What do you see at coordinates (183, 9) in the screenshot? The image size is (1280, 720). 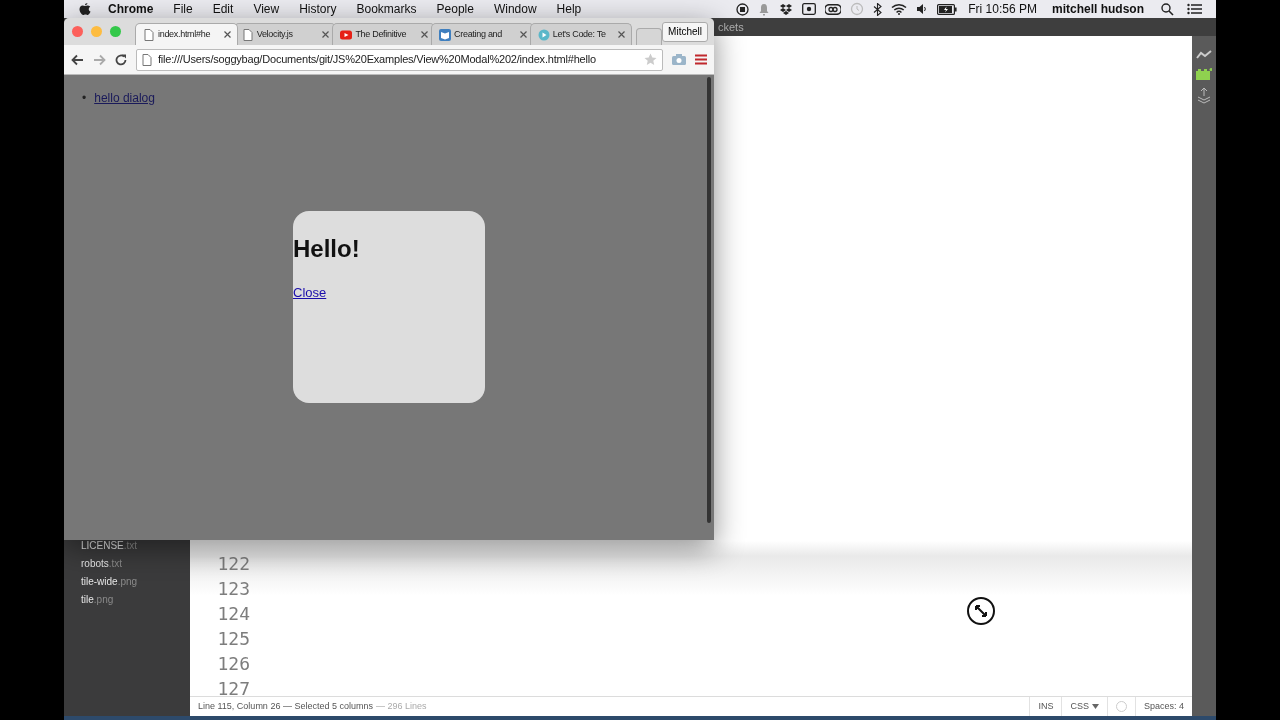 I see `menu-item: File` at bounding box center [183, 9].